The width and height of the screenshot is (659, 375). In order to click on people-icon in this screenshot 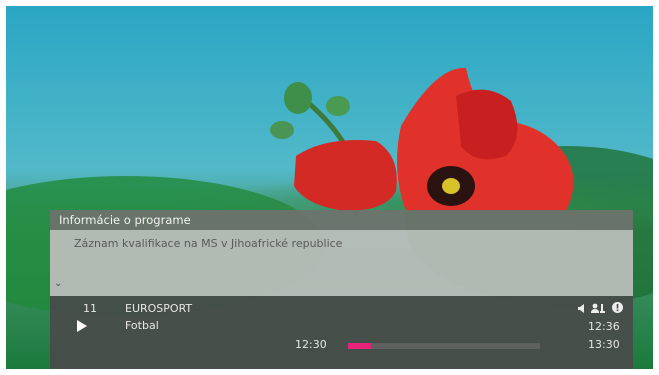, I will do `click(598, 308)`.